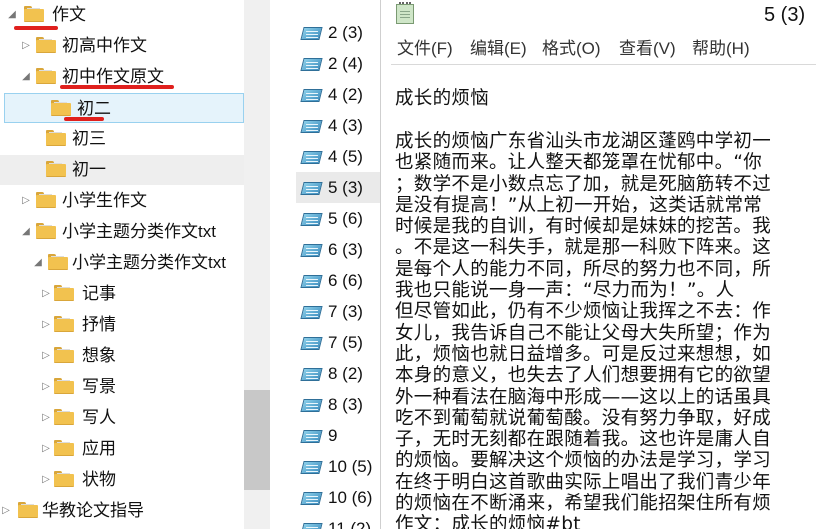 This screenshot has height=529, width=816. What do you see at coordinates (338, 521) in the screenshot?
I see `file-item: 11 (2)` at bounding box center [338, 521].